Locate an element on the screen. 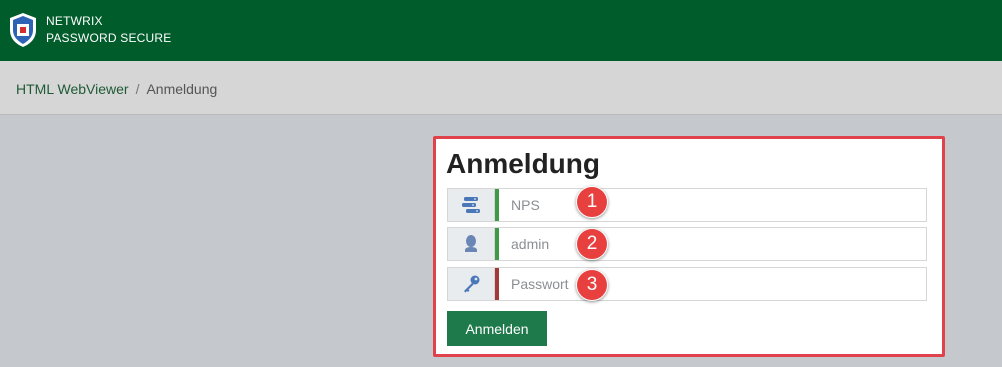 The image size is (1002, 367). database-icon-box is located at coordinates (471, 205).